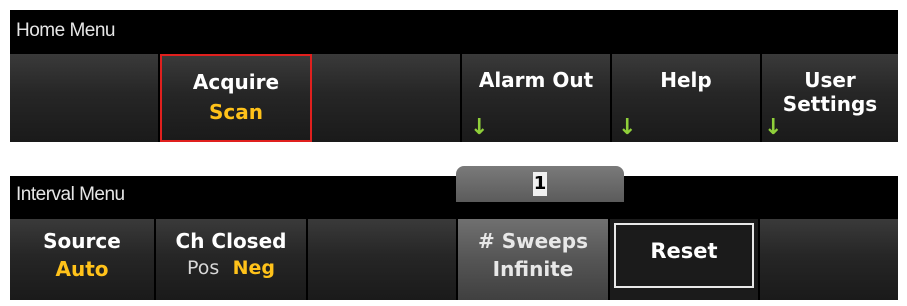  Describe the element at coordinates (829, 259) in the screenshot. I see `softkey-6-blank` at that location.